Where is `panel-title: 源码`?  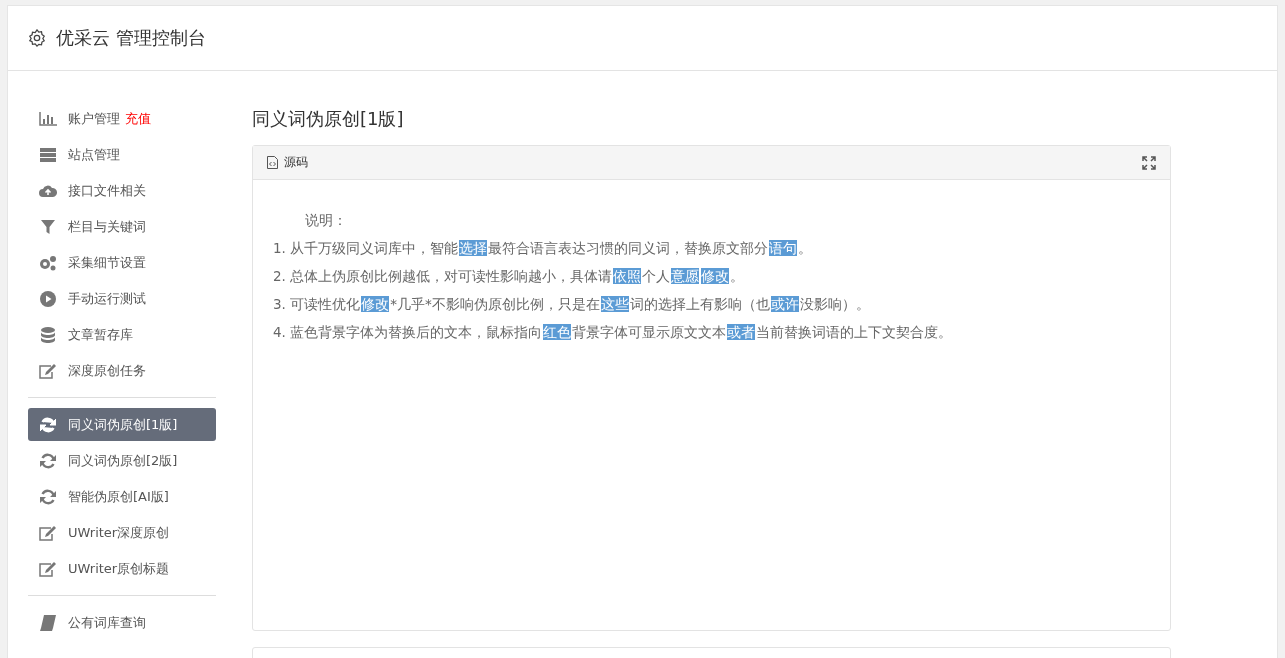 panel-title: 源码 is located at coordinates (296, 162).